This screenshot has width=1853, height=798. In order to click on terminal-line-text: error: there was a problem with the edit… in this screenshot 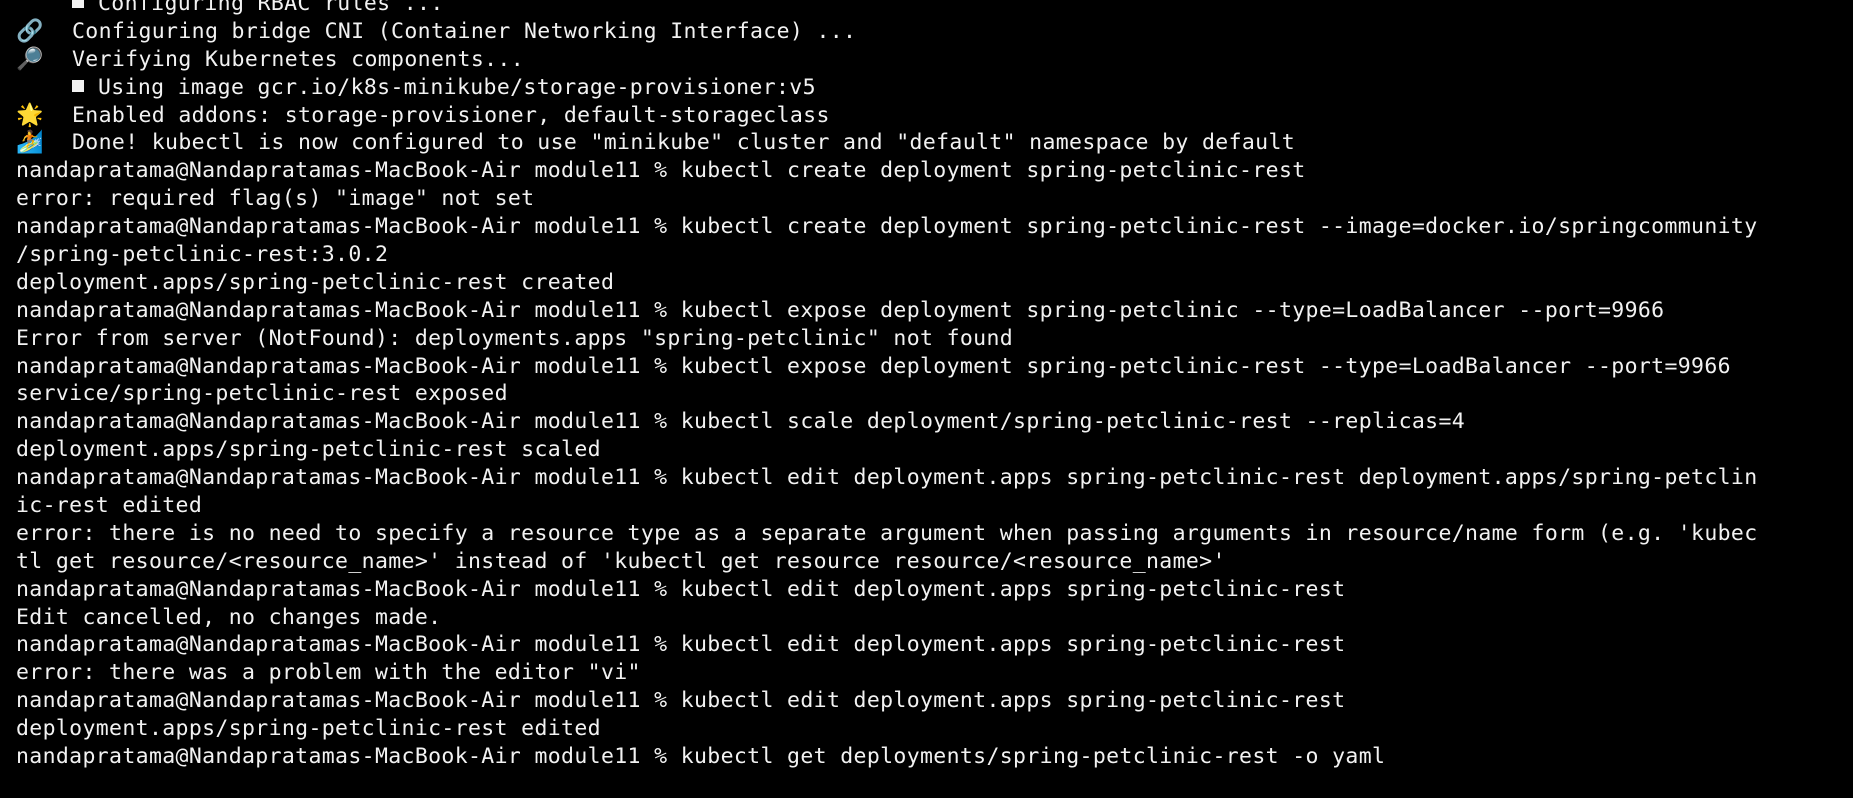, I will do `click(328, 673)`.